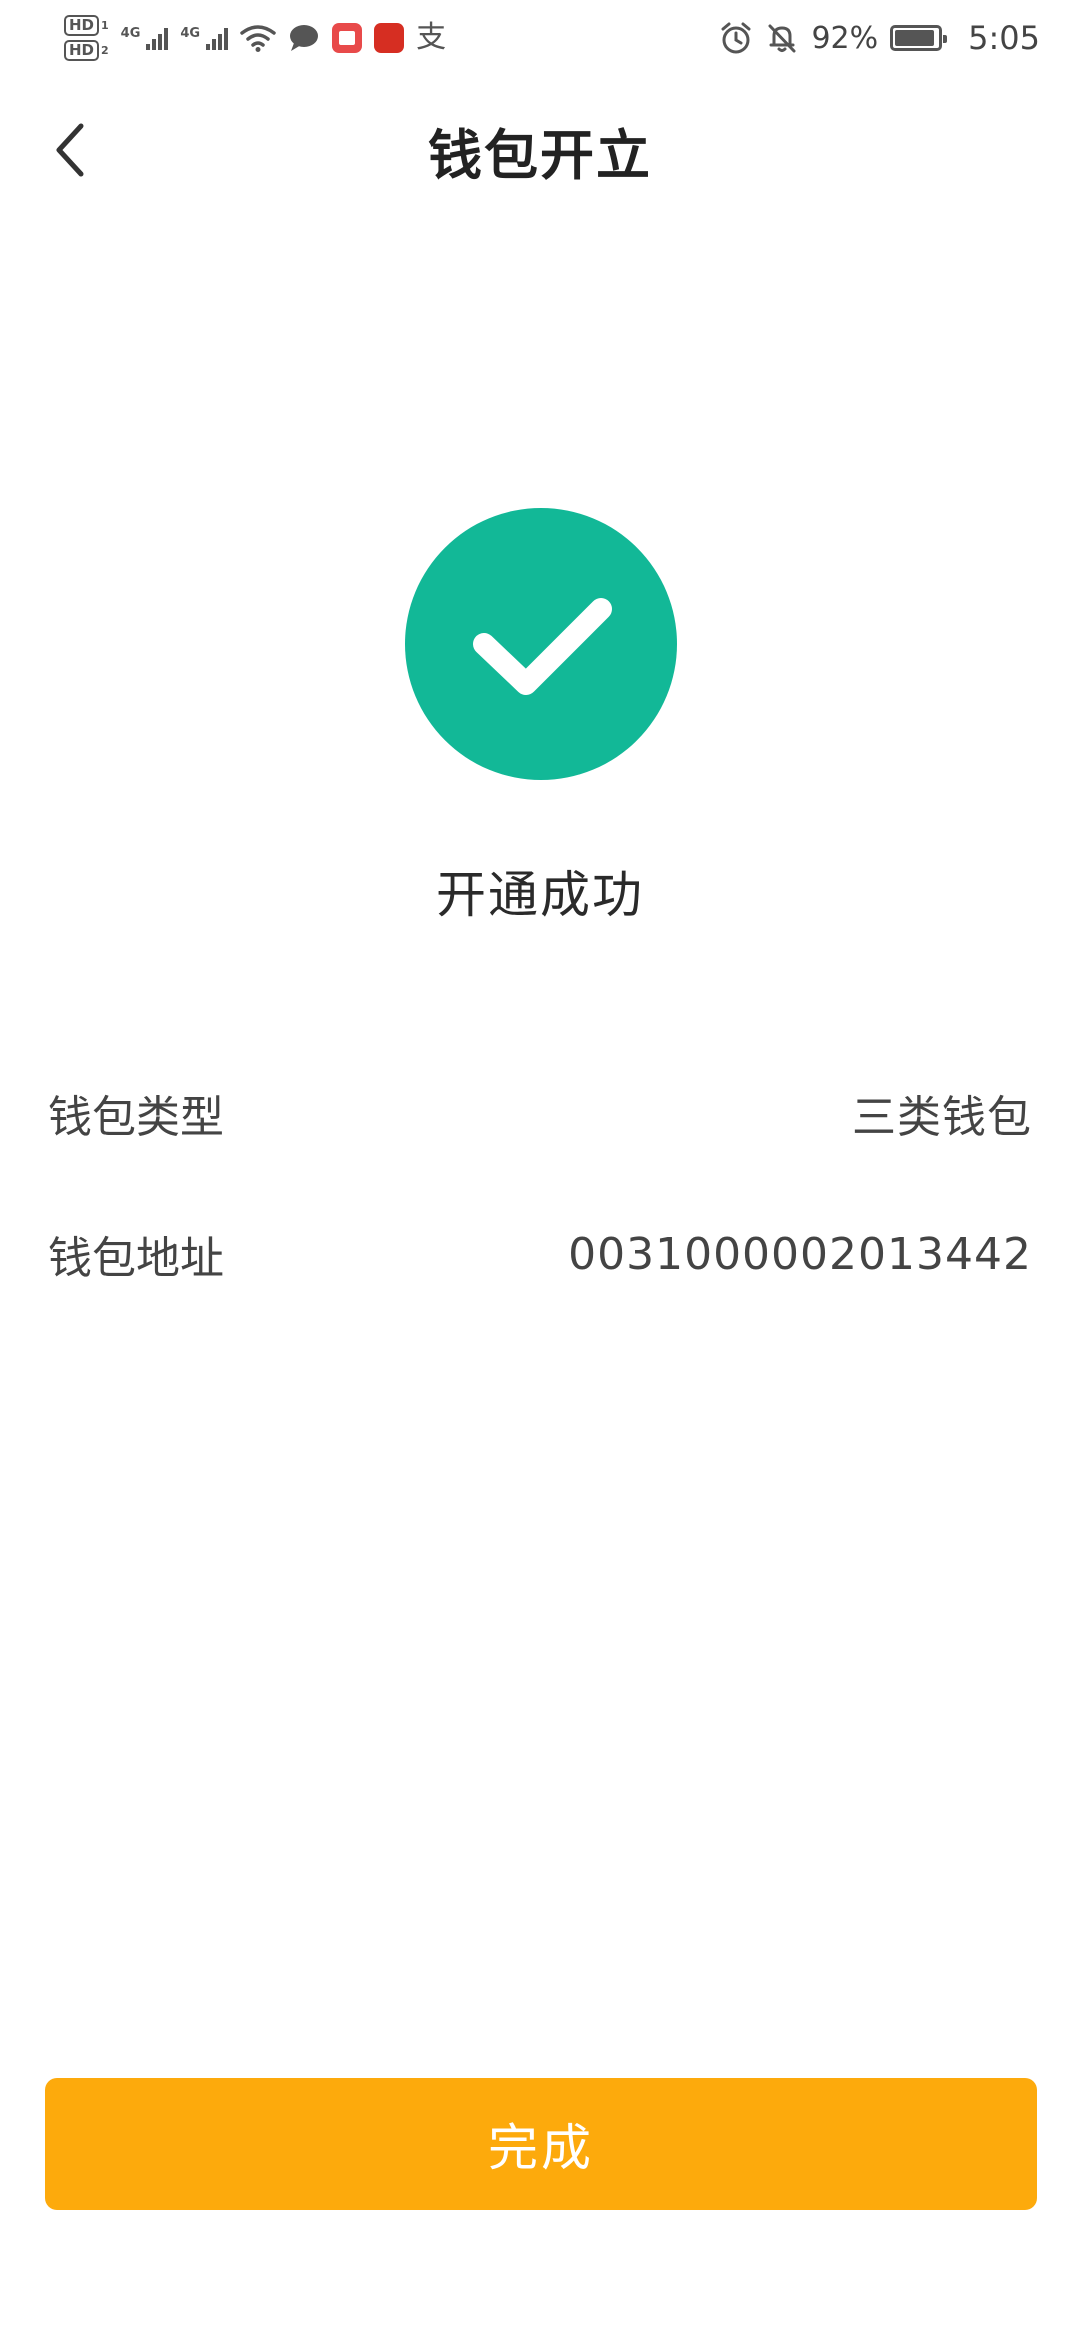  I want to click on book-app-icon, so click(347, 38).